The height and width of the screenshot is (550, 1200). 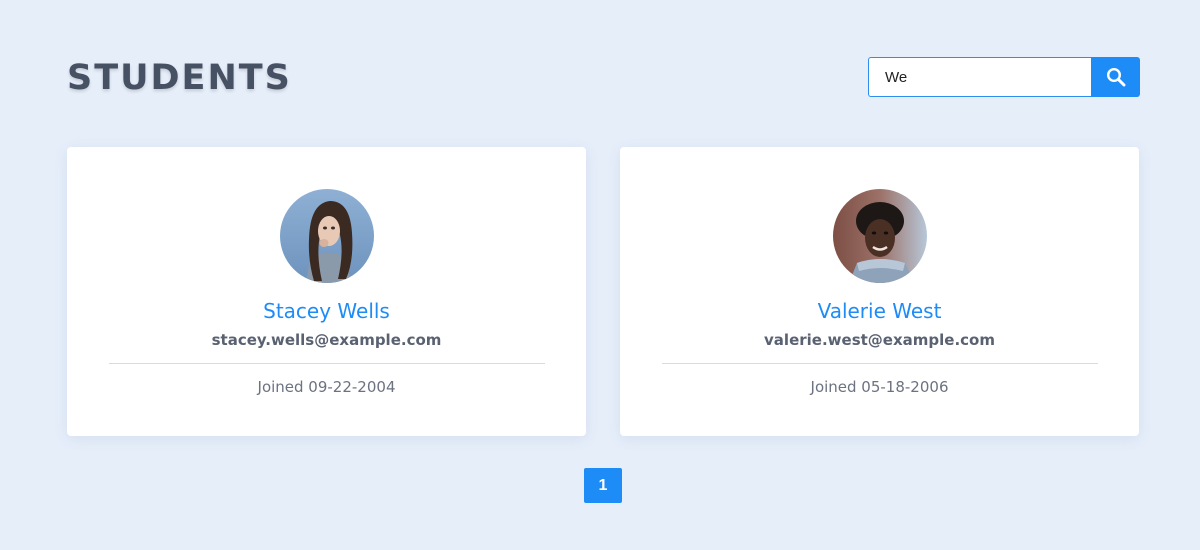 I want to click on page-1-button: 1, so click(x=603, y=485).